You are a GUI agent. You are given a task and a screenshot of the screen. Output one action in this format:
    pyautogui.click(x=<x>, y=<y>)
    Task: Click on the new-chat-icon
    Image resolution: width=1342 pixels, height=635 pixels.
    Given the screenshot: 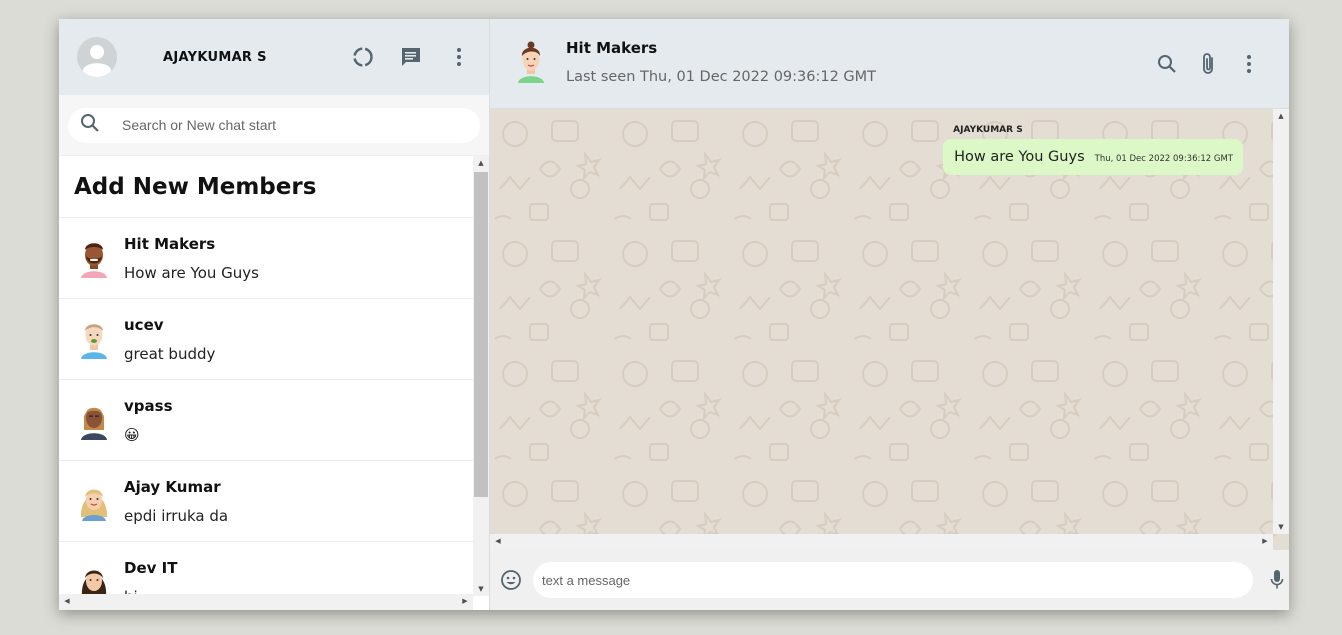 What is the action you would take?
    pyautogui.click(x=411, y=57)
    